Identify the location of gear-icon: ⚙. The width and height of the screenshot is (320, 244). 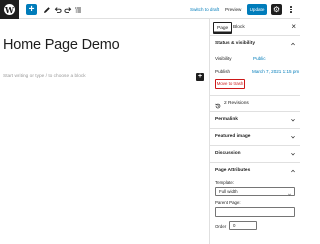
(276, 9).